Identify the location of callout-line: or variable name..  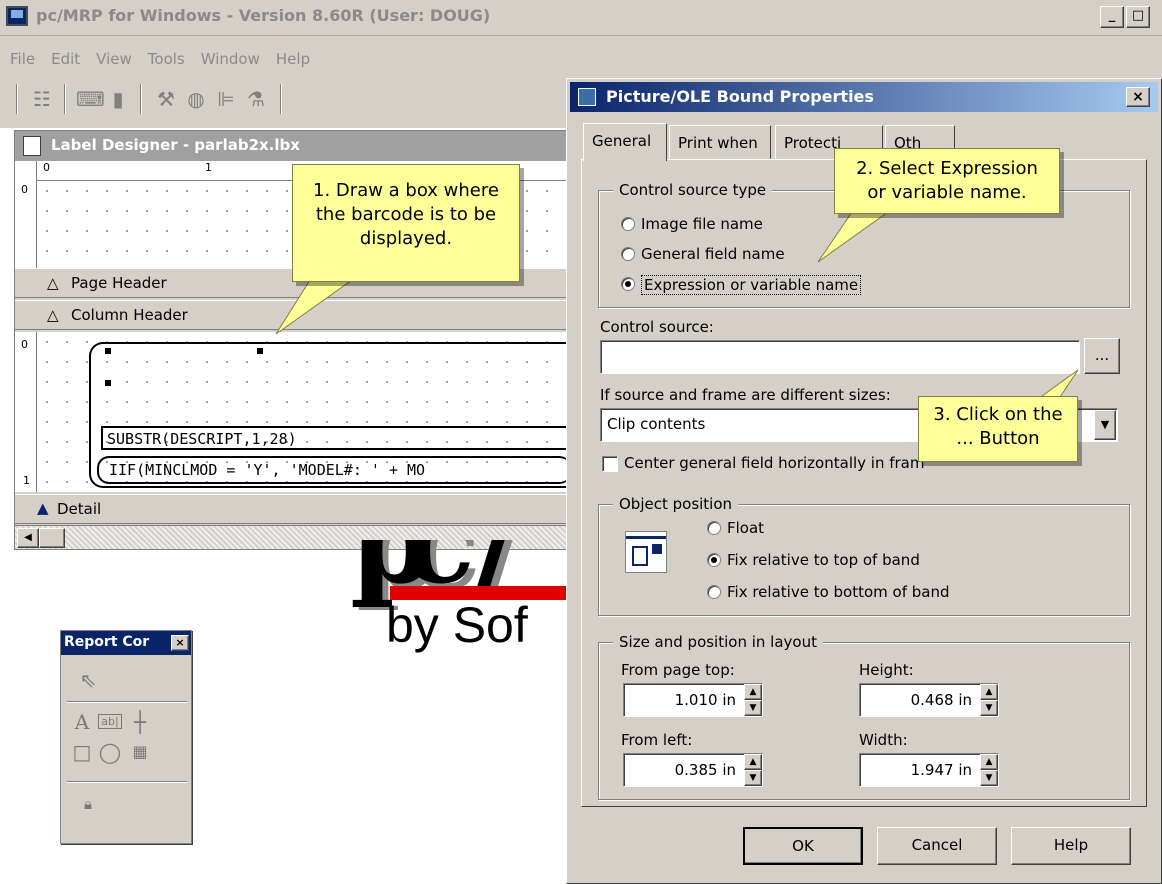
(947, 192).